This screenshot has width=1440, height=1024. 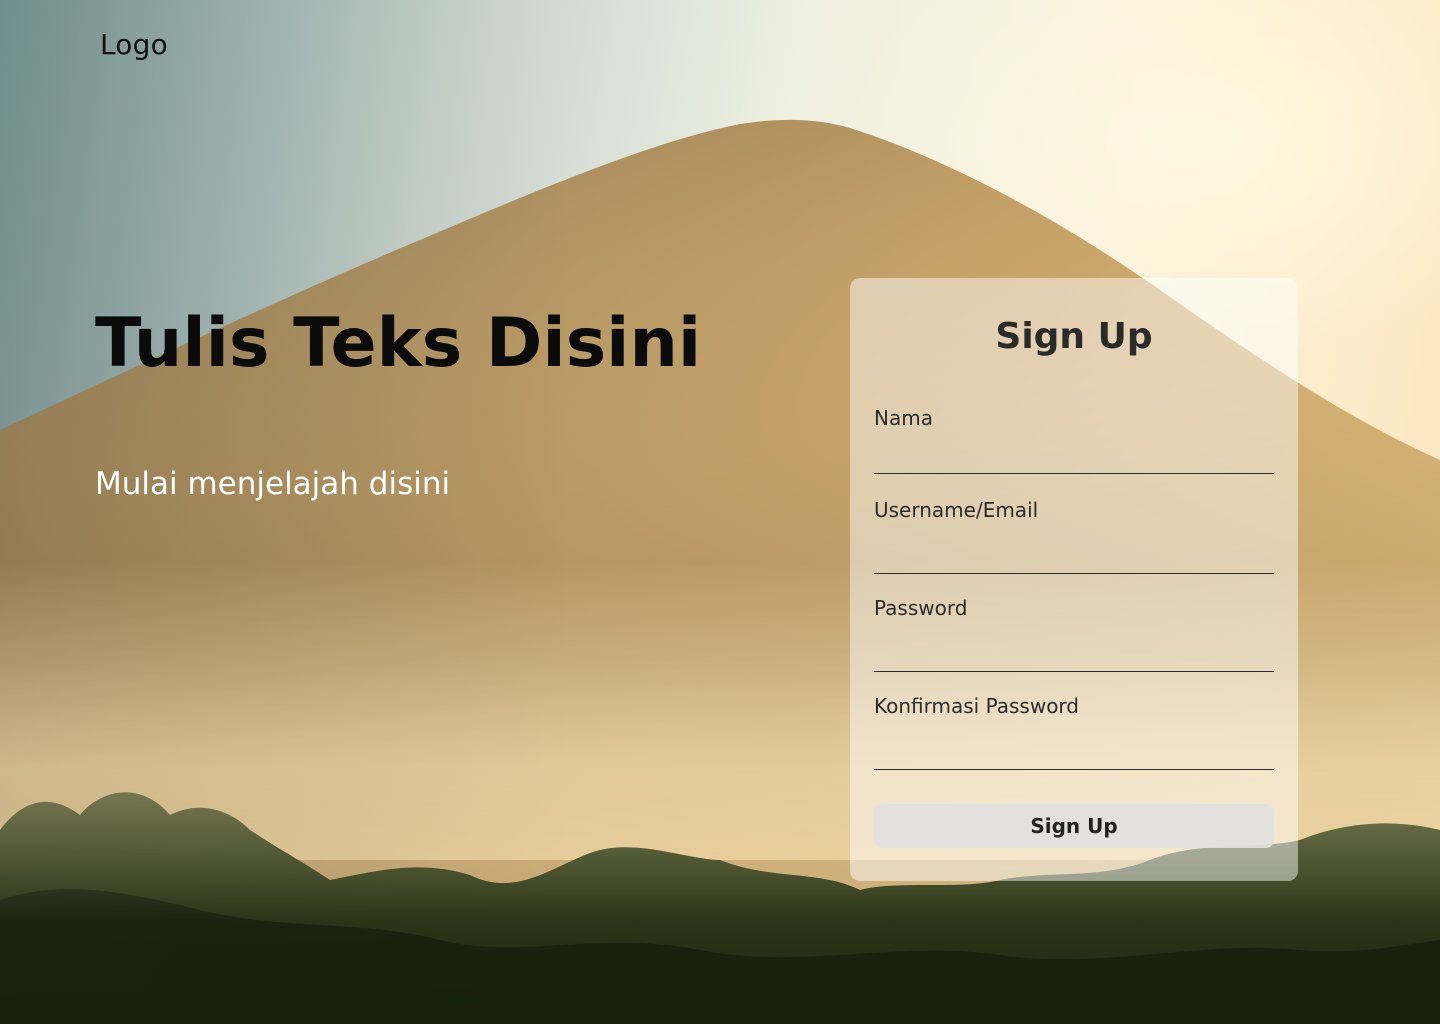 What do you see at coordinates (398, 343) in the screenshot?
I see `hero-title: Tulis Teks Disini` at bounding box center [398, 343].